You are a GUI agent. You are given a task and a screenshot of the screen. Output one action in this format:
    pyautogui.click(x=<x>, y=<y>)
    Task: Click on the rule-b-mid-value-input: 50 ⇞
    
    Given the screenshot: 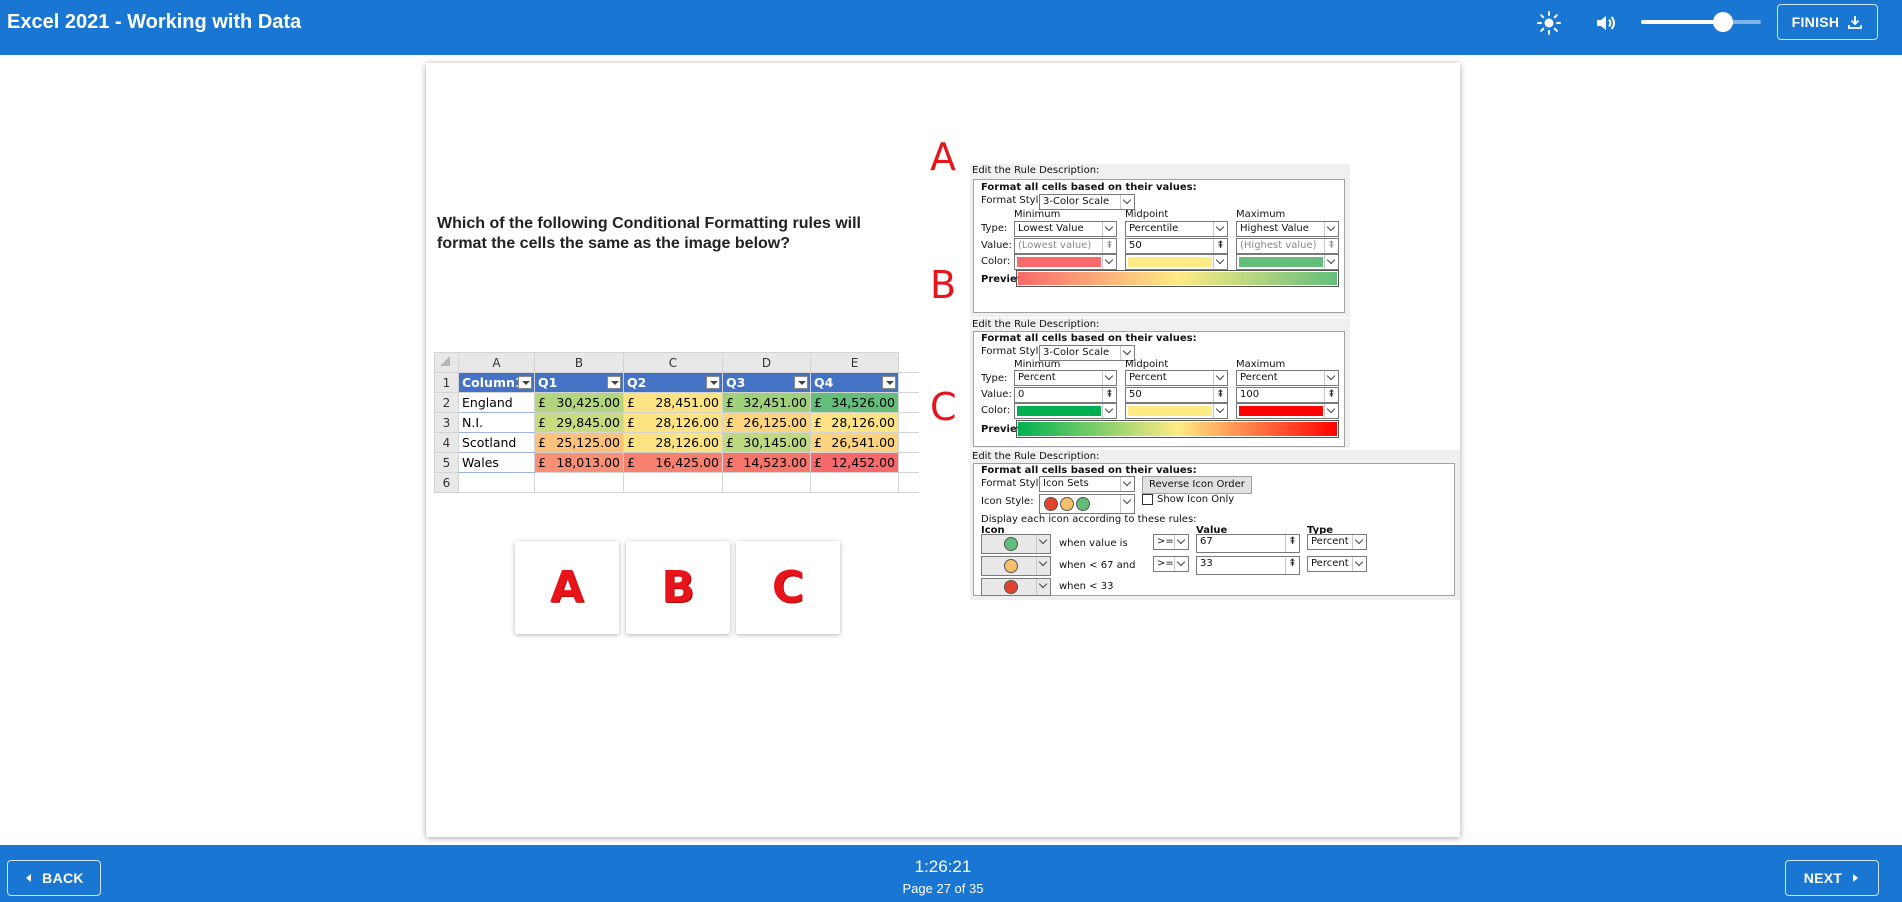 What is the action you would take?
    pyautogui.click(x=1176, y=395)
    